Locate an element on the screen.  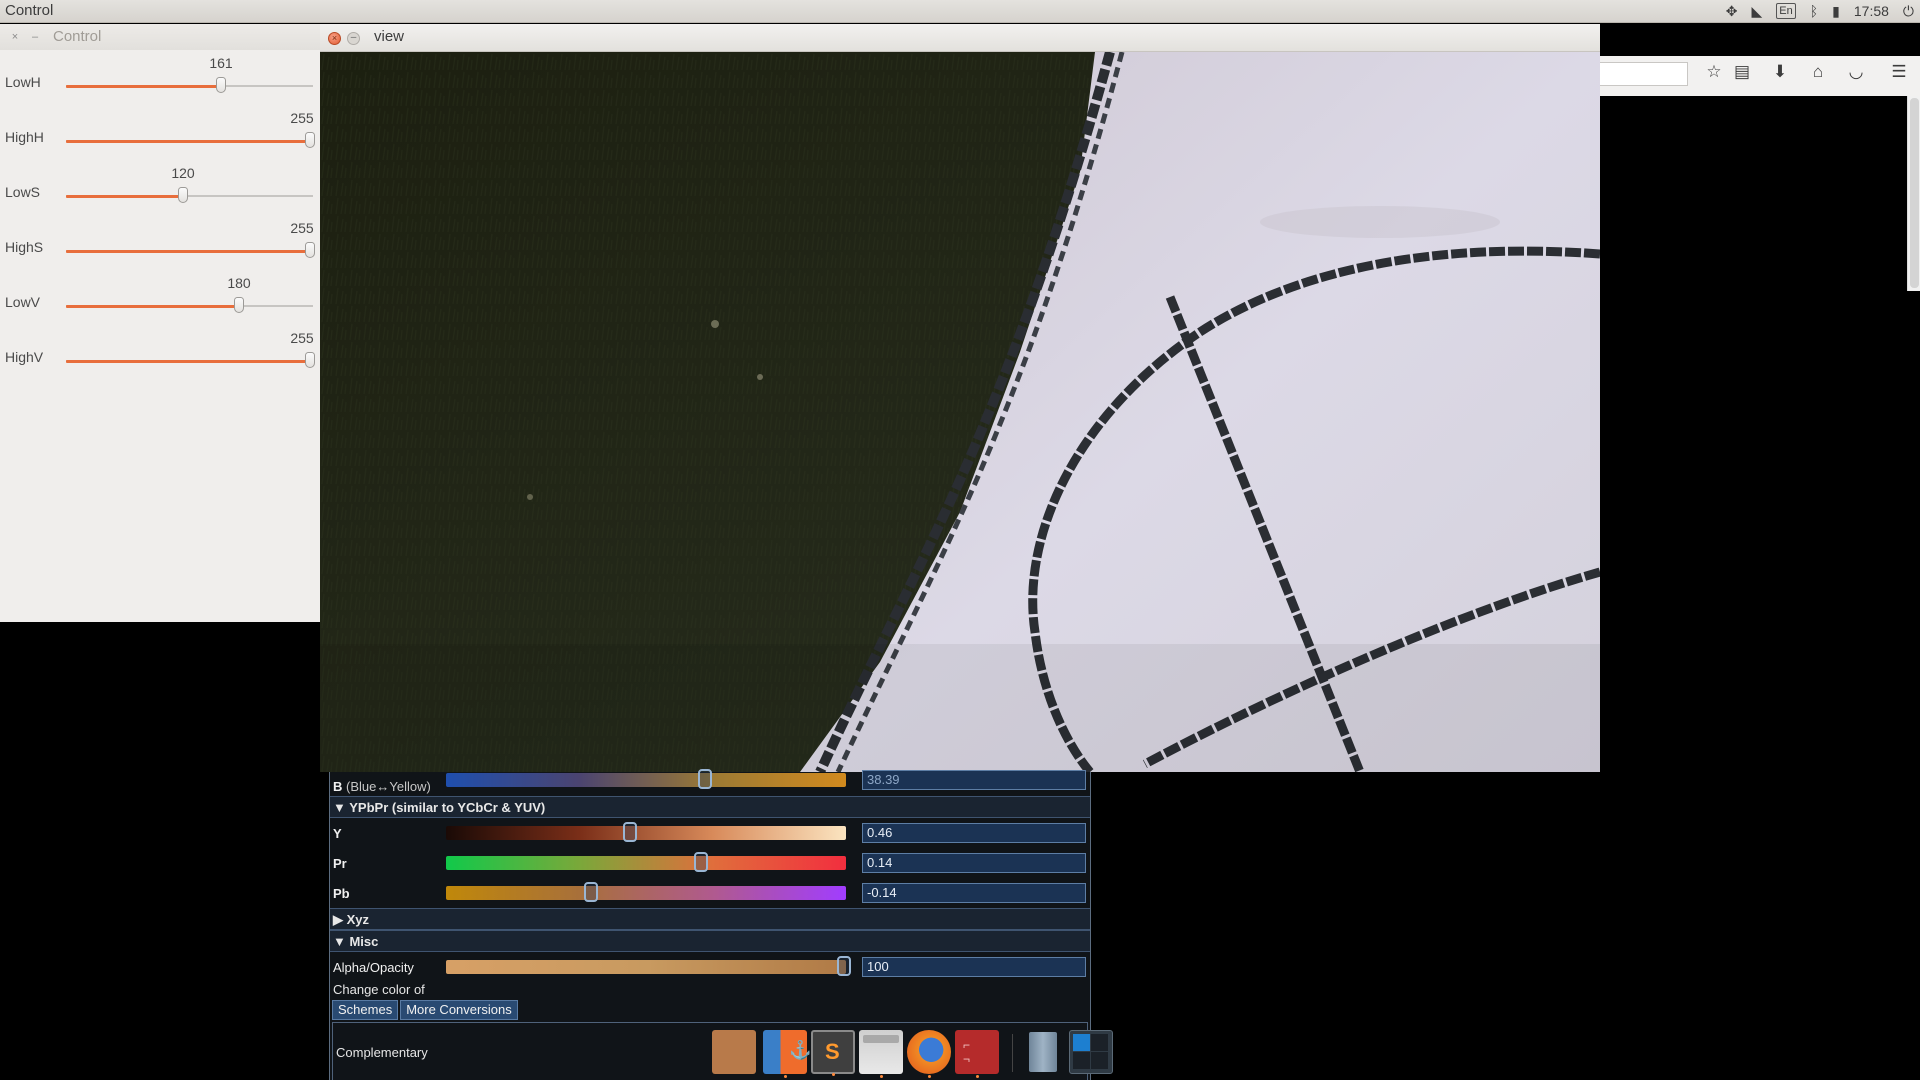
pocket-icon: ◡ is located at coordinates (1856, 72).